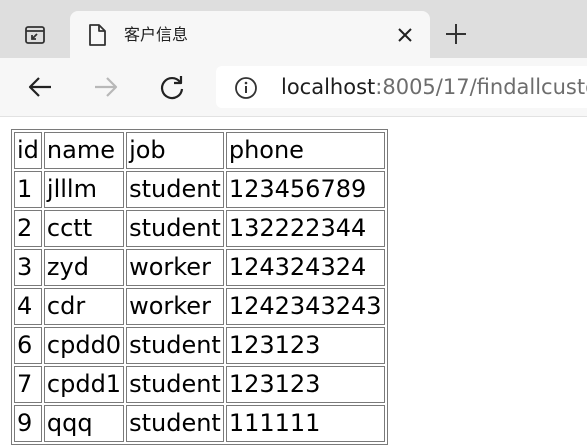 This screenshot has height=445, width=587. What do you see at coordinates (305, 423) in the screenshot?
I see `cell-phone: 111111` at bounding box center [305, 423].